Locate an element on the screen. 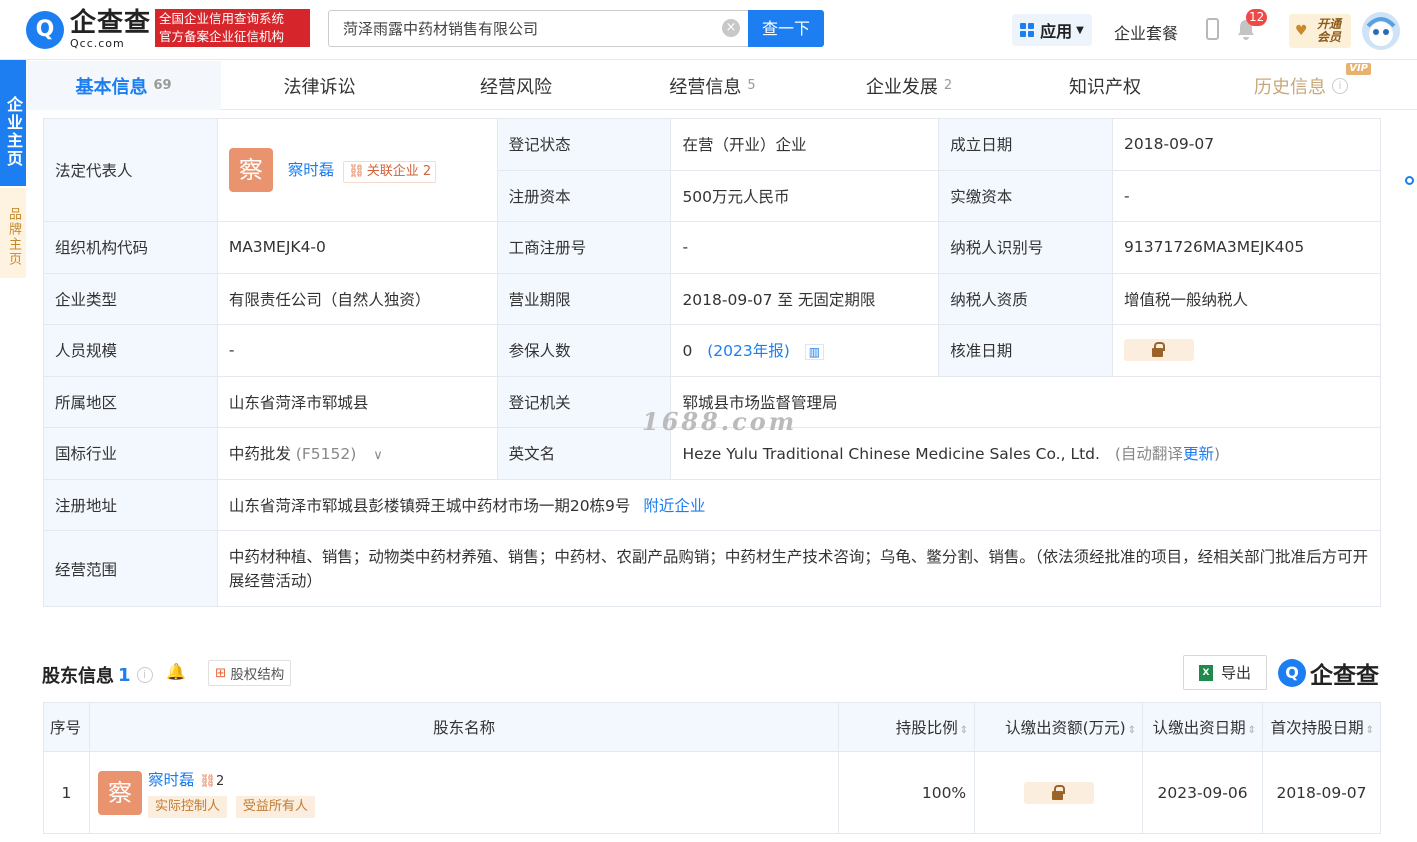 This screenshot has width=1417, height=842. side-tab-company-home: 企业主页 is located at coordinates (13, 123).